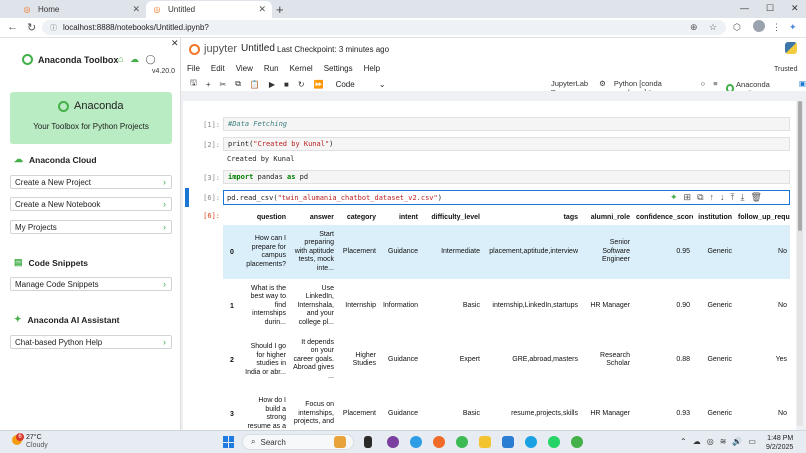  What do you see at coordinates (785, 69) in the screenshot?
I see `trusted-indicator: Trusted` at bounding box center [785, 69].